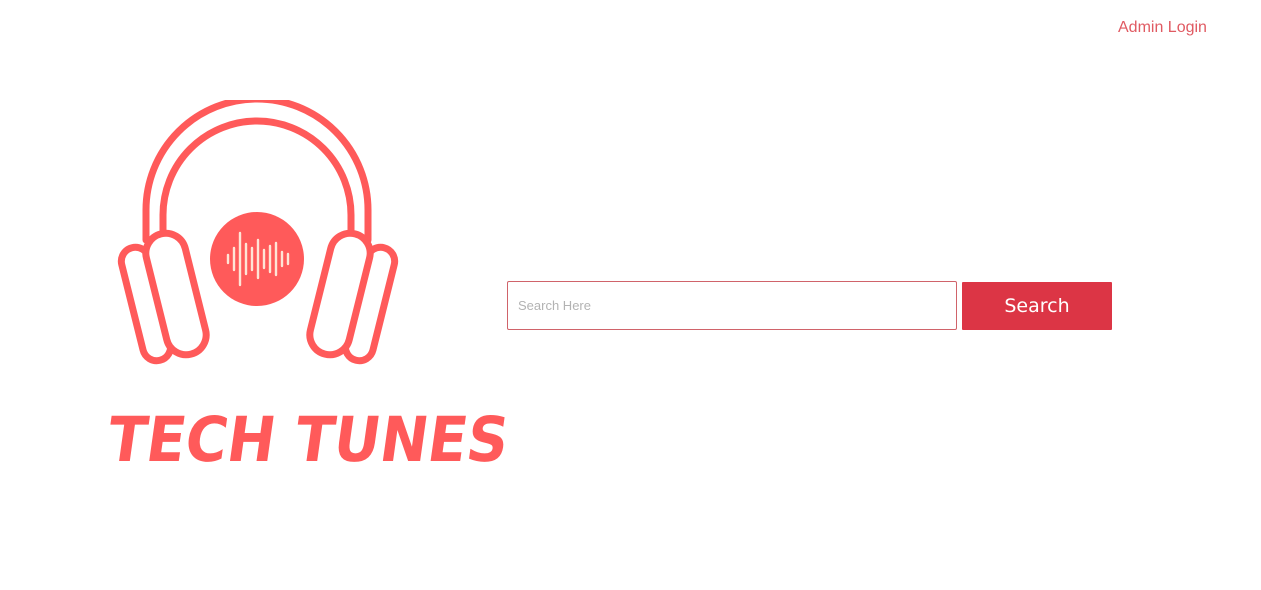  I want to click on headphones-icon, so click(258, 232).